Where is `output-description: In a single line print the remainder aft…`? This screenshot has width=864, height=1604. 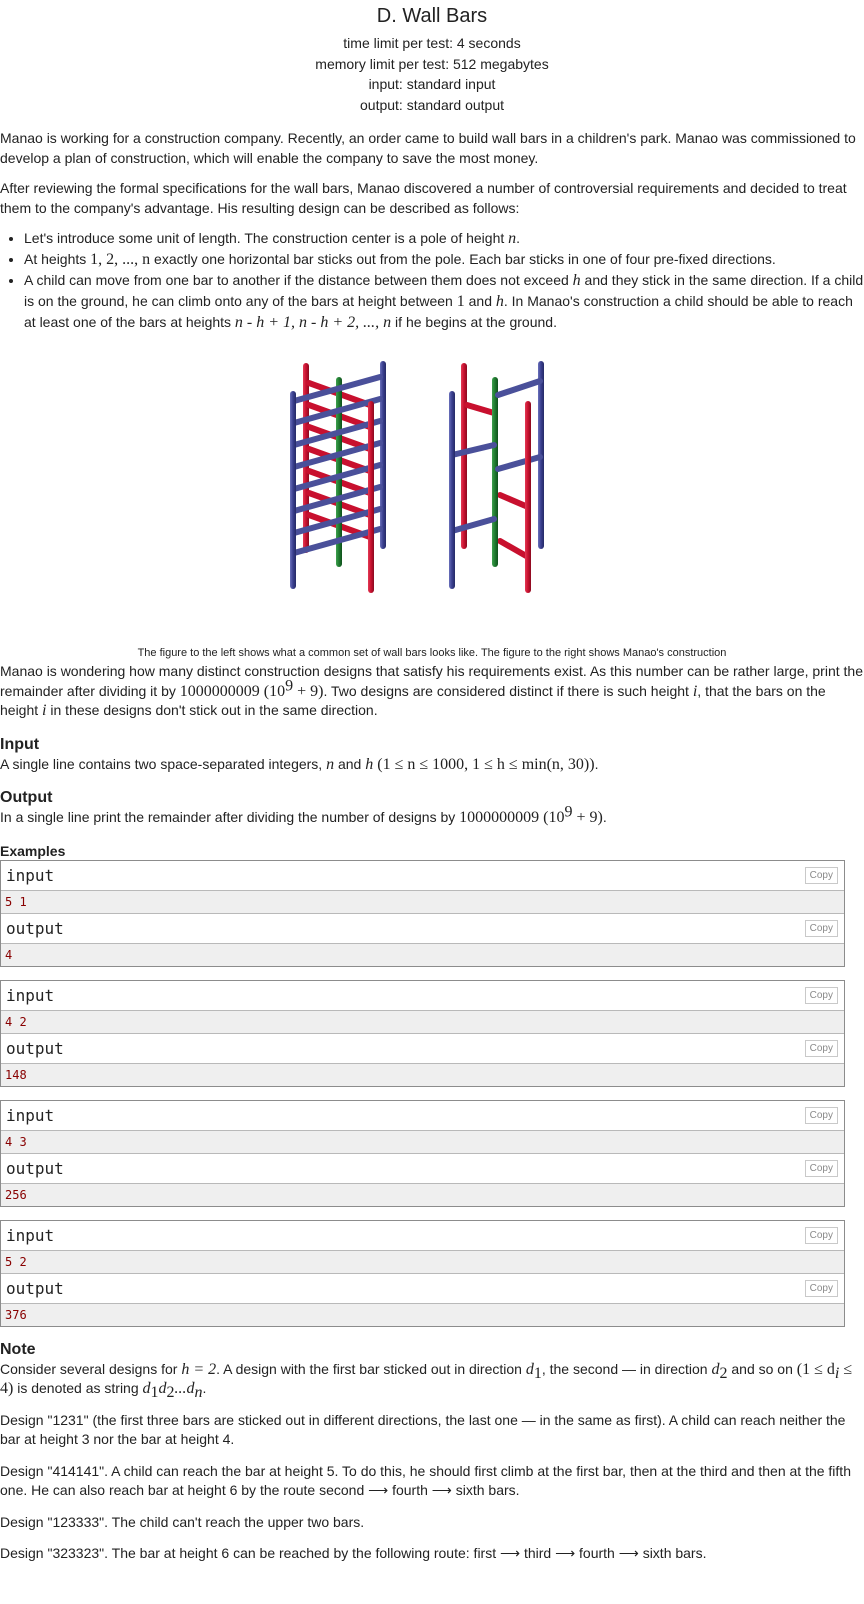 output-description: In a single line print the remainder aft… is located at coordinates (303, 814).